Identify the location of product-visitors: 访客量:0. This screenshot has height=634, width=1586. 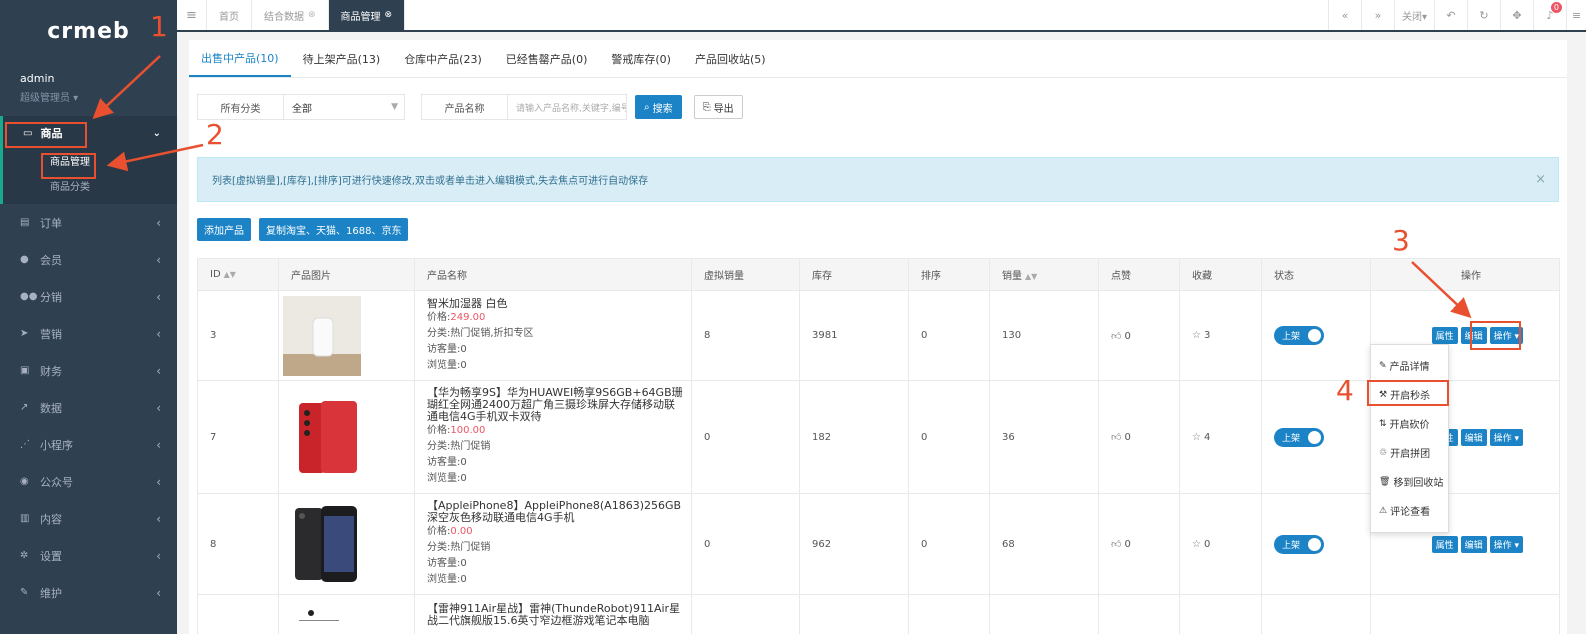
(447, 349).